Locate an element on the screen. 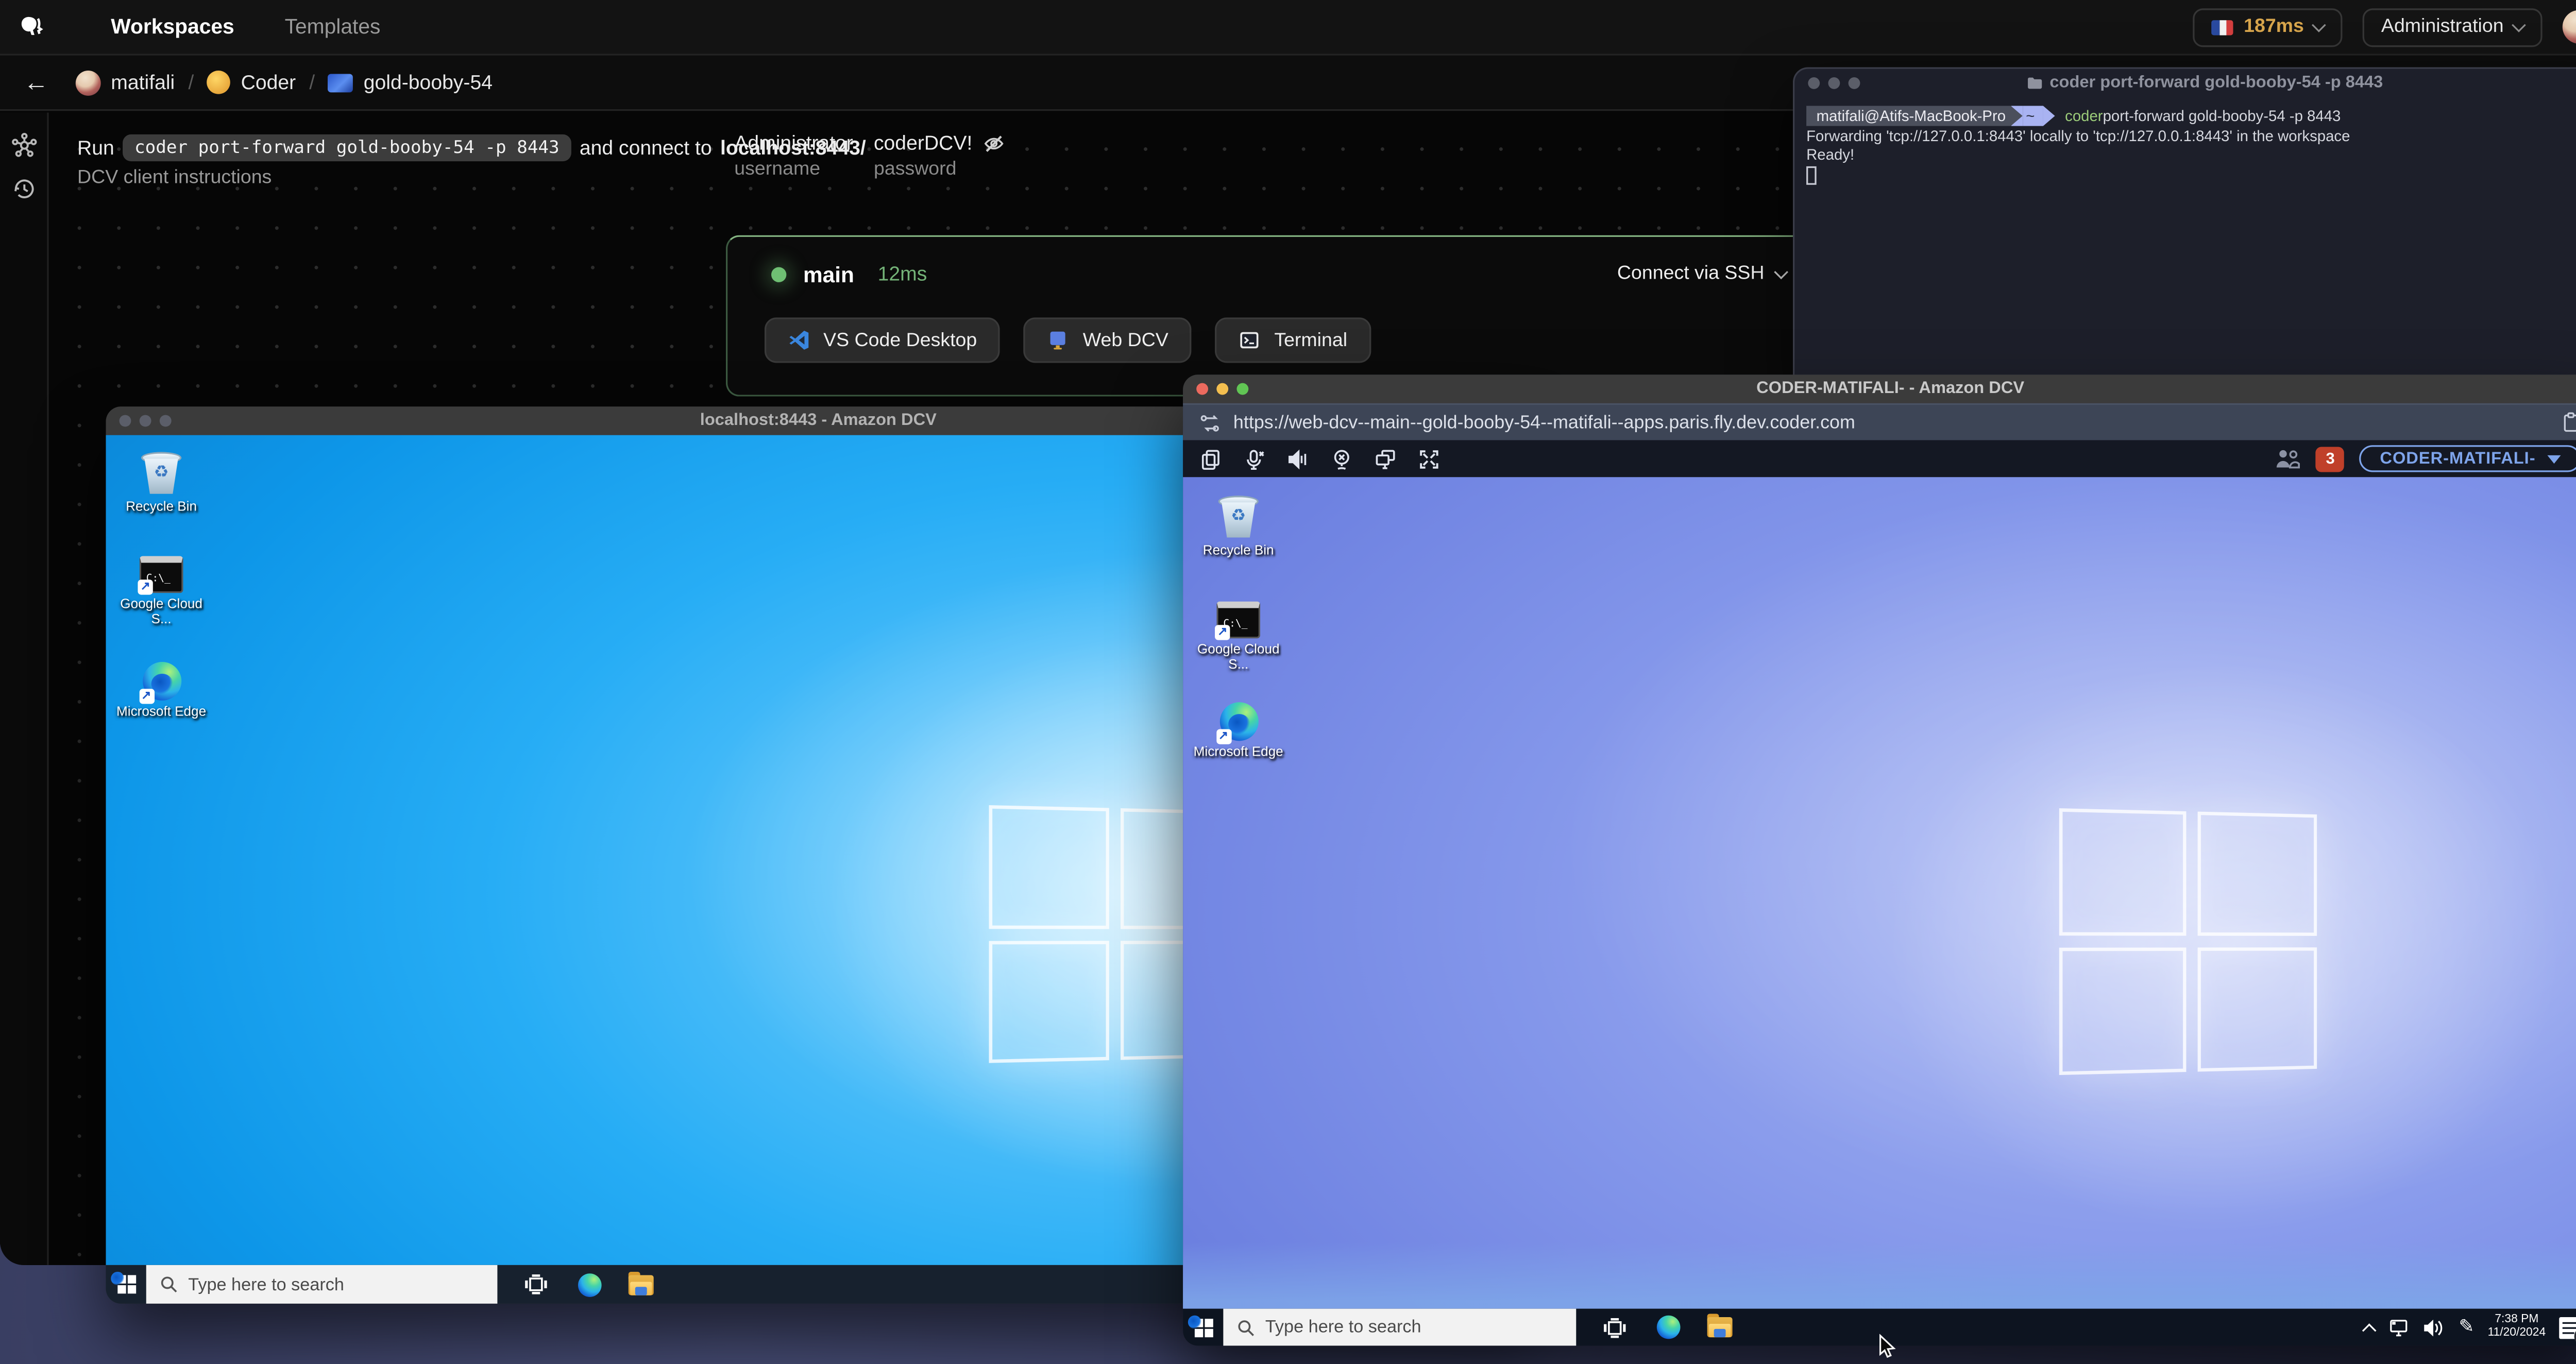  resources-topology-icon is located at coordinates (24, 144).